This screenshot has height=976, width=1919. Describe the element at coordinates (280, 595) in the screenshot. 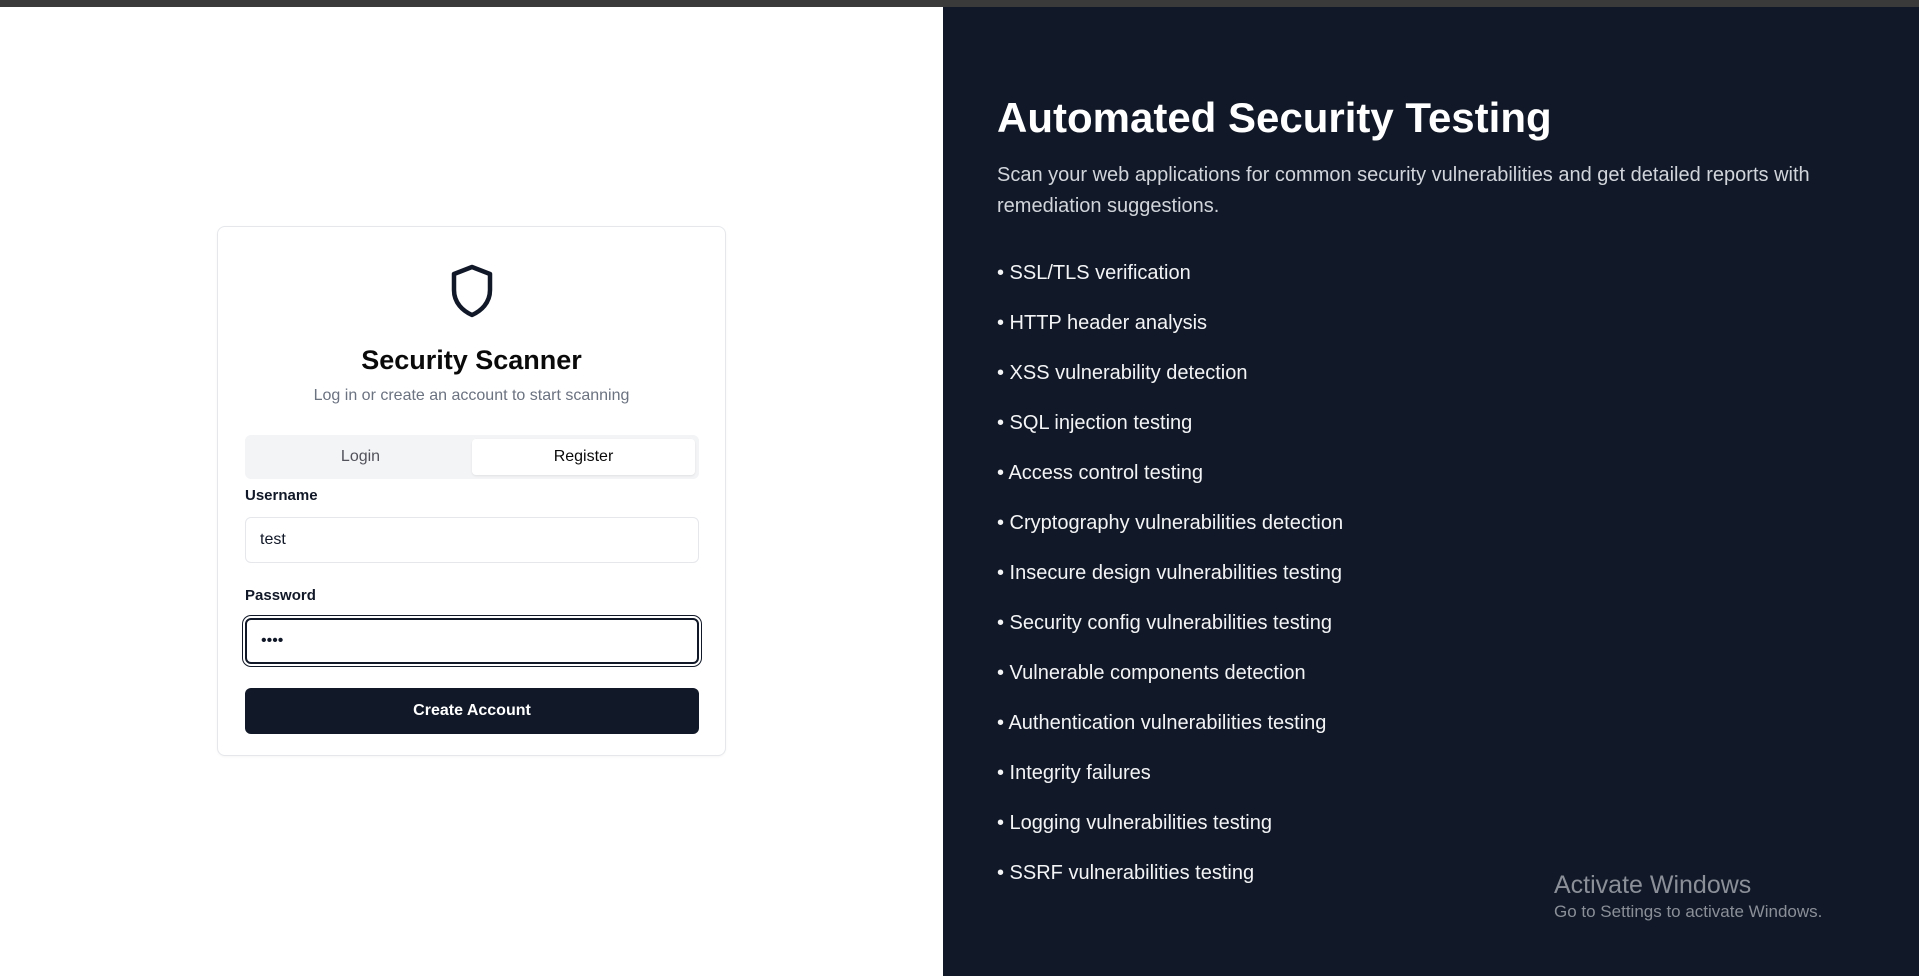

I see `password-label: Password` at that location.